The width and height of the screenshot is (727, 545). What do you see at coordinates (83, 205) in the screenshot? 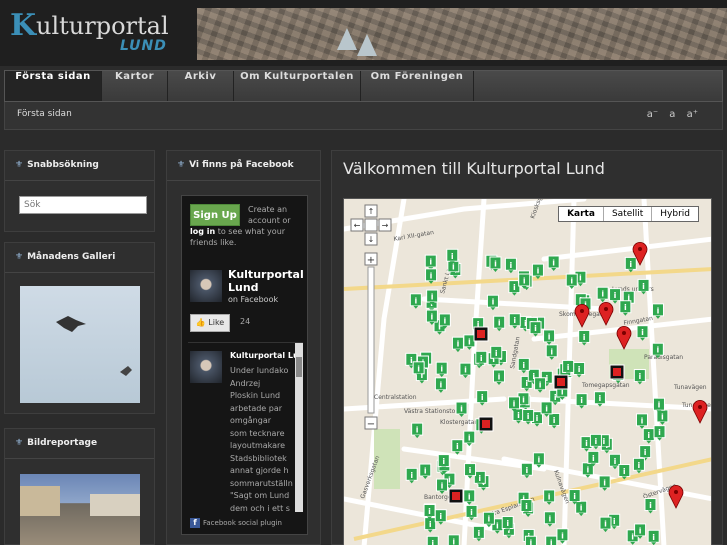
I see `search-input` at bounding box center [83, 205].